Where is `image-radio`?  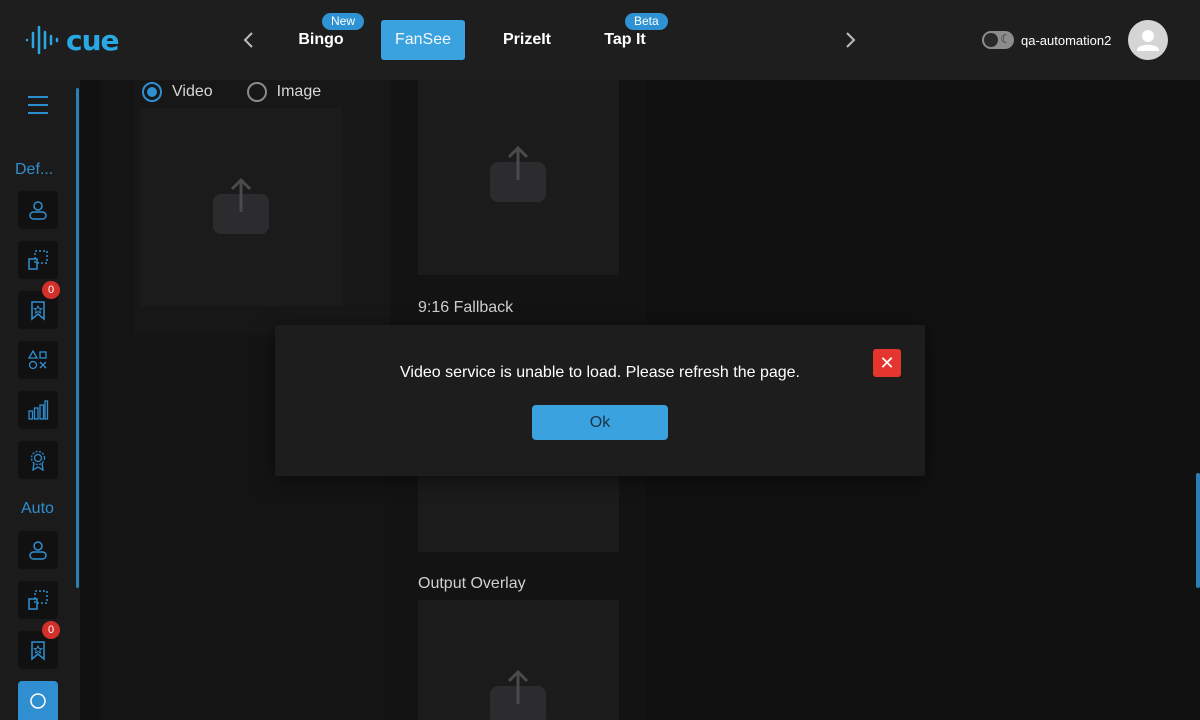
image-radio is located at coordinates (256, 92).